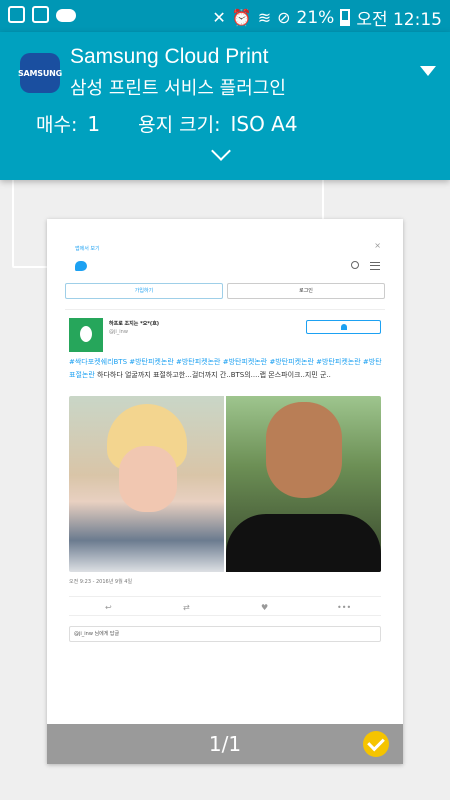 The height and width of the screenshot is (800, 450). Describe the element at coordinates (376, 744) in the screenshot. I see `page-selected-check-icon` at that location.